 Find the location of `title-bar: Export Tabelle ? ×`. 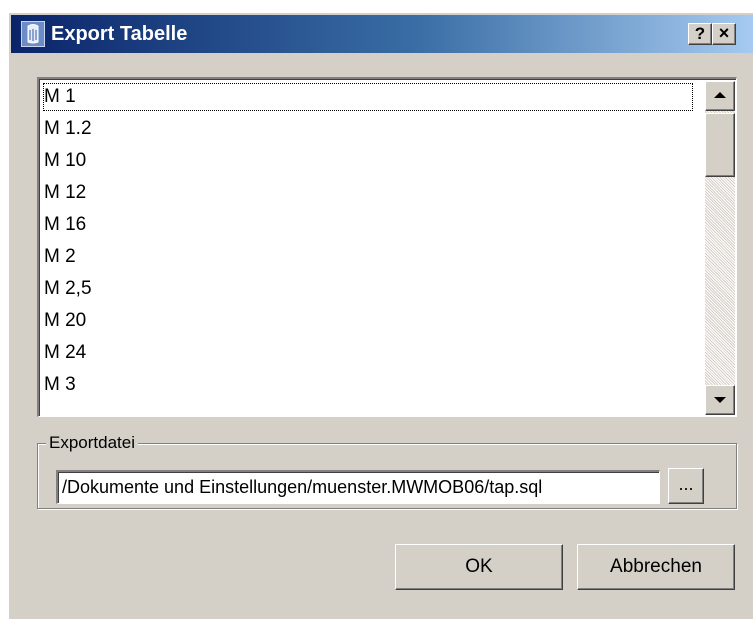

title-bar: Export Tabelle ? × is located at coordinates (382, 34).